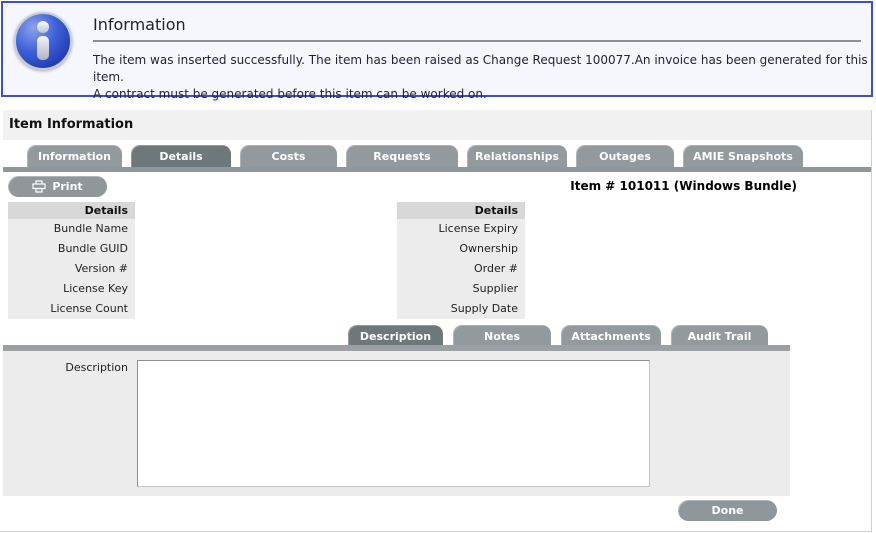 This screenshot has height=533, width=876. What do you see at coordinates (502, 336) in the screenshot?
I see `tab-notes: Notes` at bounding box center [502, 336].